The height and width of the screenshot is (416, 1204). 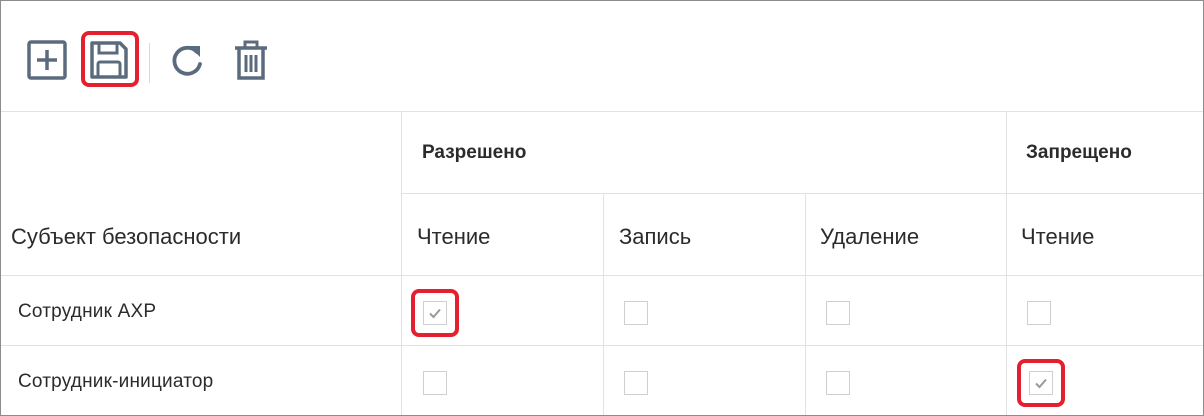 What do you see at coordinates (655, 236) in the screenshot?
I see `column-header-allowed-write: Запись` at bounding box center [655, 236].